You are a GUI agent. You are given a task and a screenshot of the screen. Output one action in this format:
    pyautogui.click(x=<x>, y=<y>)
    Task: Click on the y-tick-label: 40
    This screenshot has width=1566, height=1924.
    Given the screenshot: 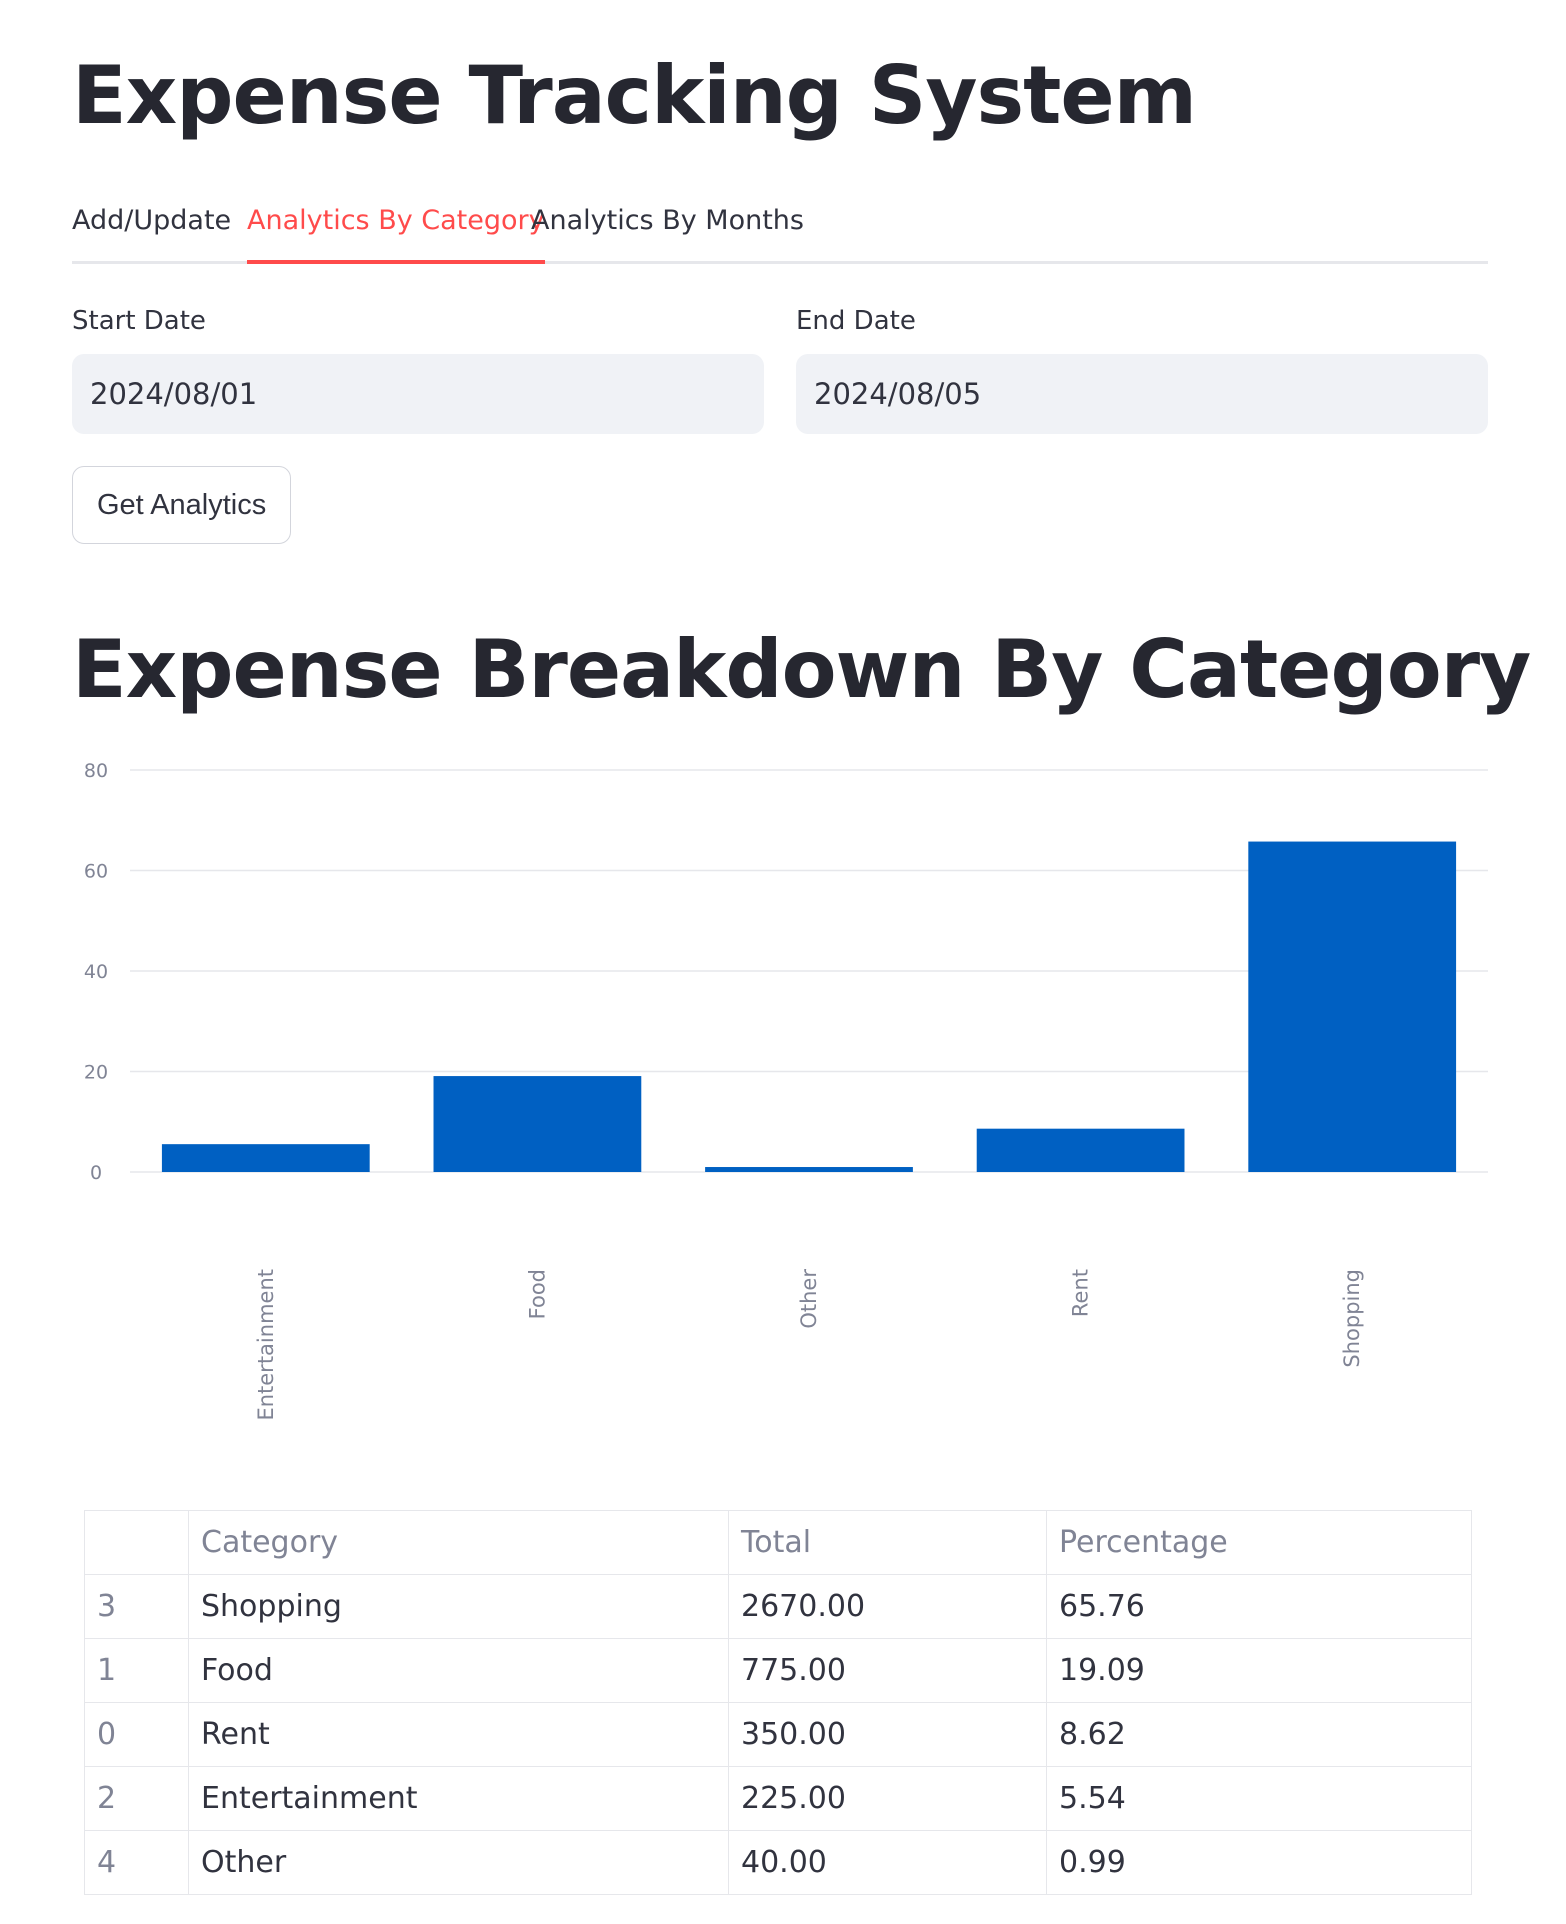 What is the action you would take?
    pyautogui.click(x=96, y=972)
    